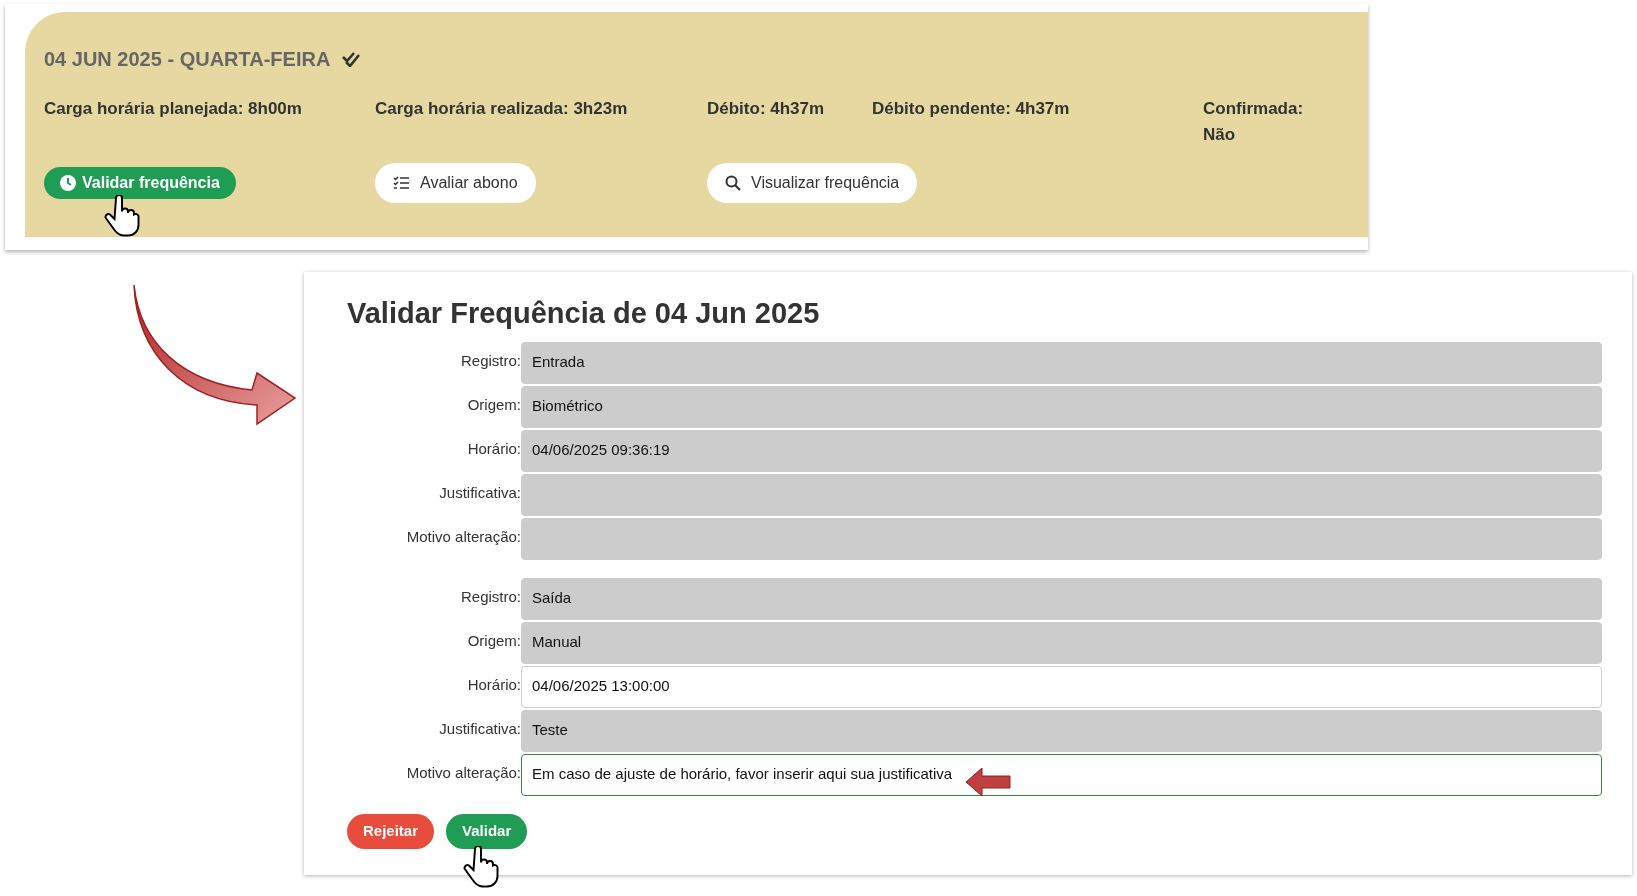  I want to click on stat-text: Carga horária realizada: 3h23m, so click(502, 109).